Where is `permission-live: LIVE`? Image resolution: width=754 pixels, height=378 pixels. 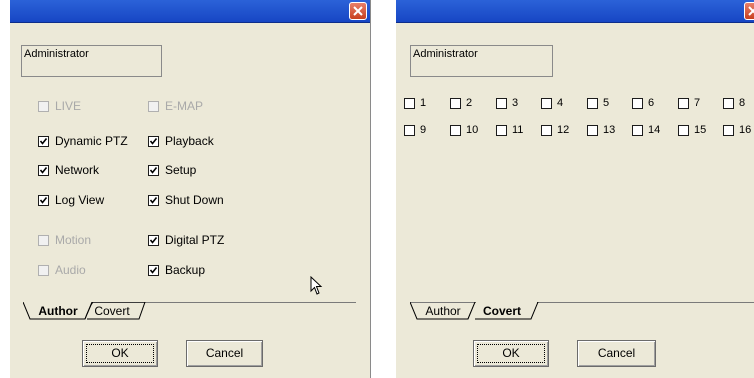
permission-live: LIVE is located at coordinates (59, 106).